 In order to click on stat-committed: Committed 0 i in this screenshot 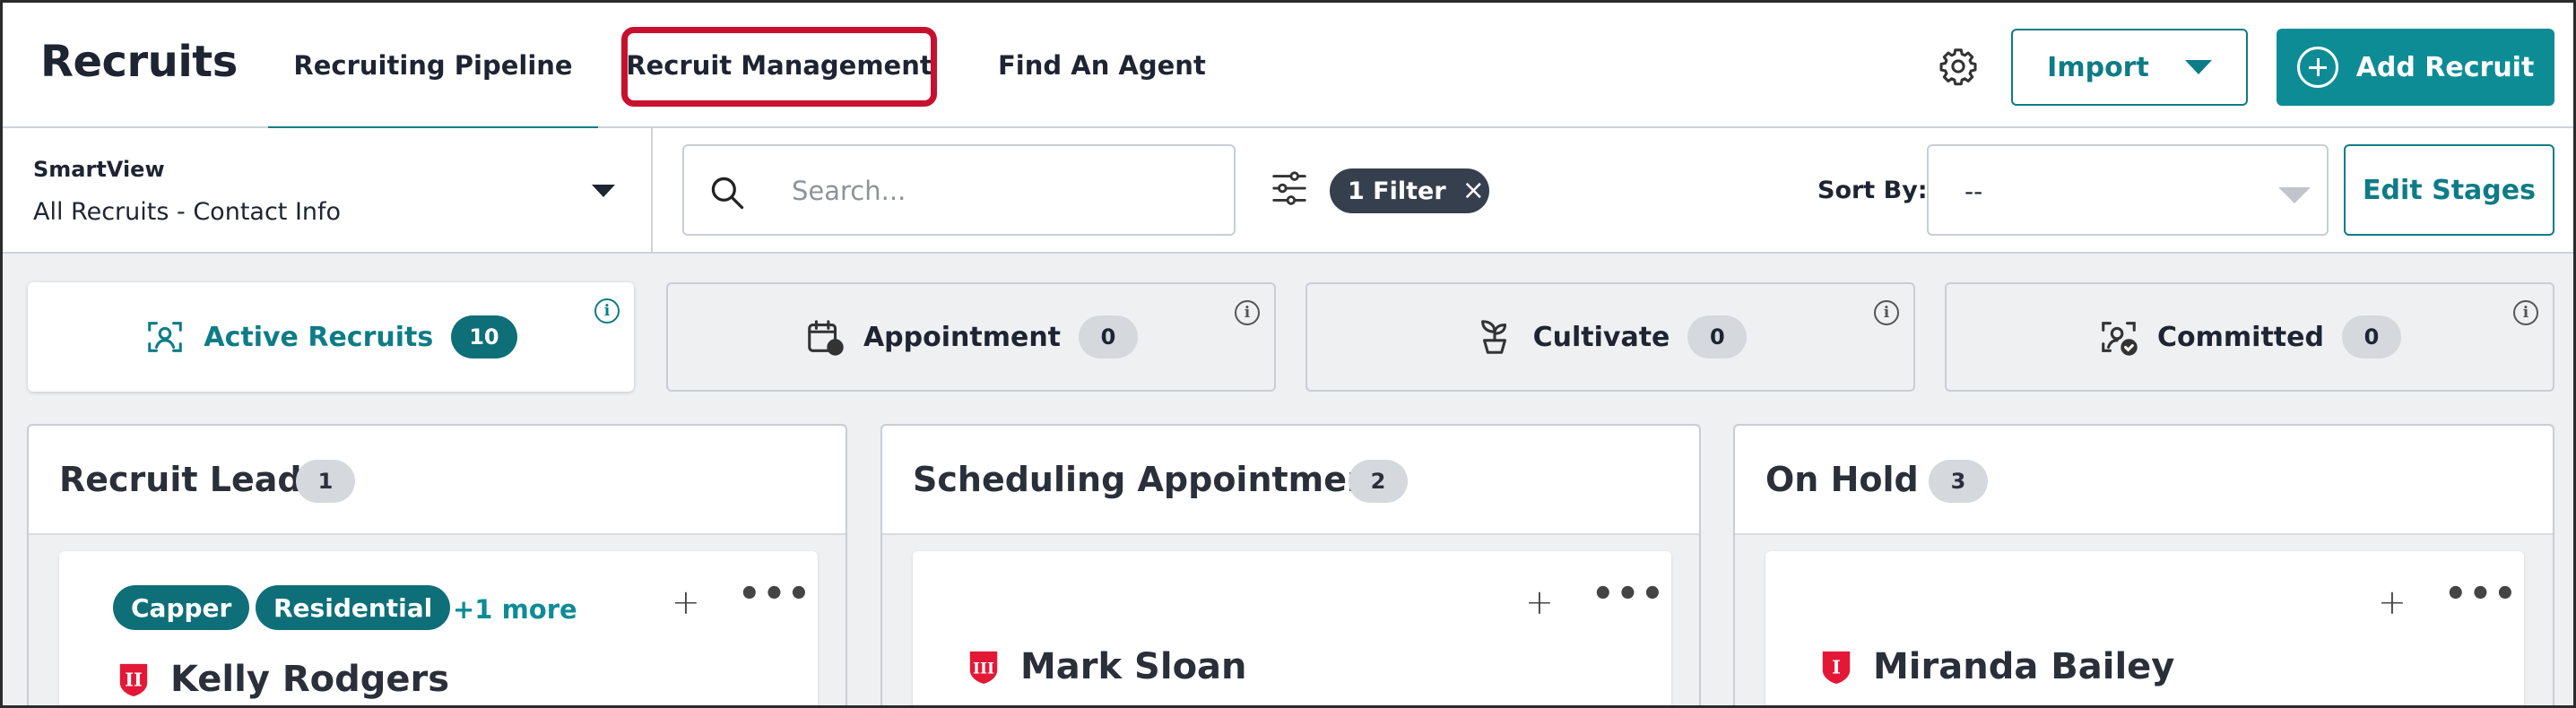, I will do `click(2249, 337)`.